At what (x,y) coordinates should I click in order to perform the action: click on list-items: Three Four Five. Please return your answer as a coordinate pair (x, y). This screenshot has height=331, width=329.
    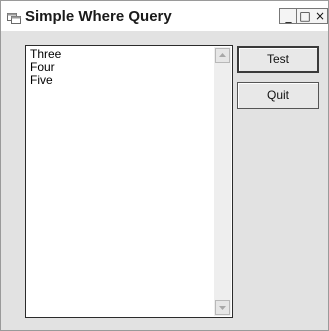
    Looking at the image, I should click on (45, 67).